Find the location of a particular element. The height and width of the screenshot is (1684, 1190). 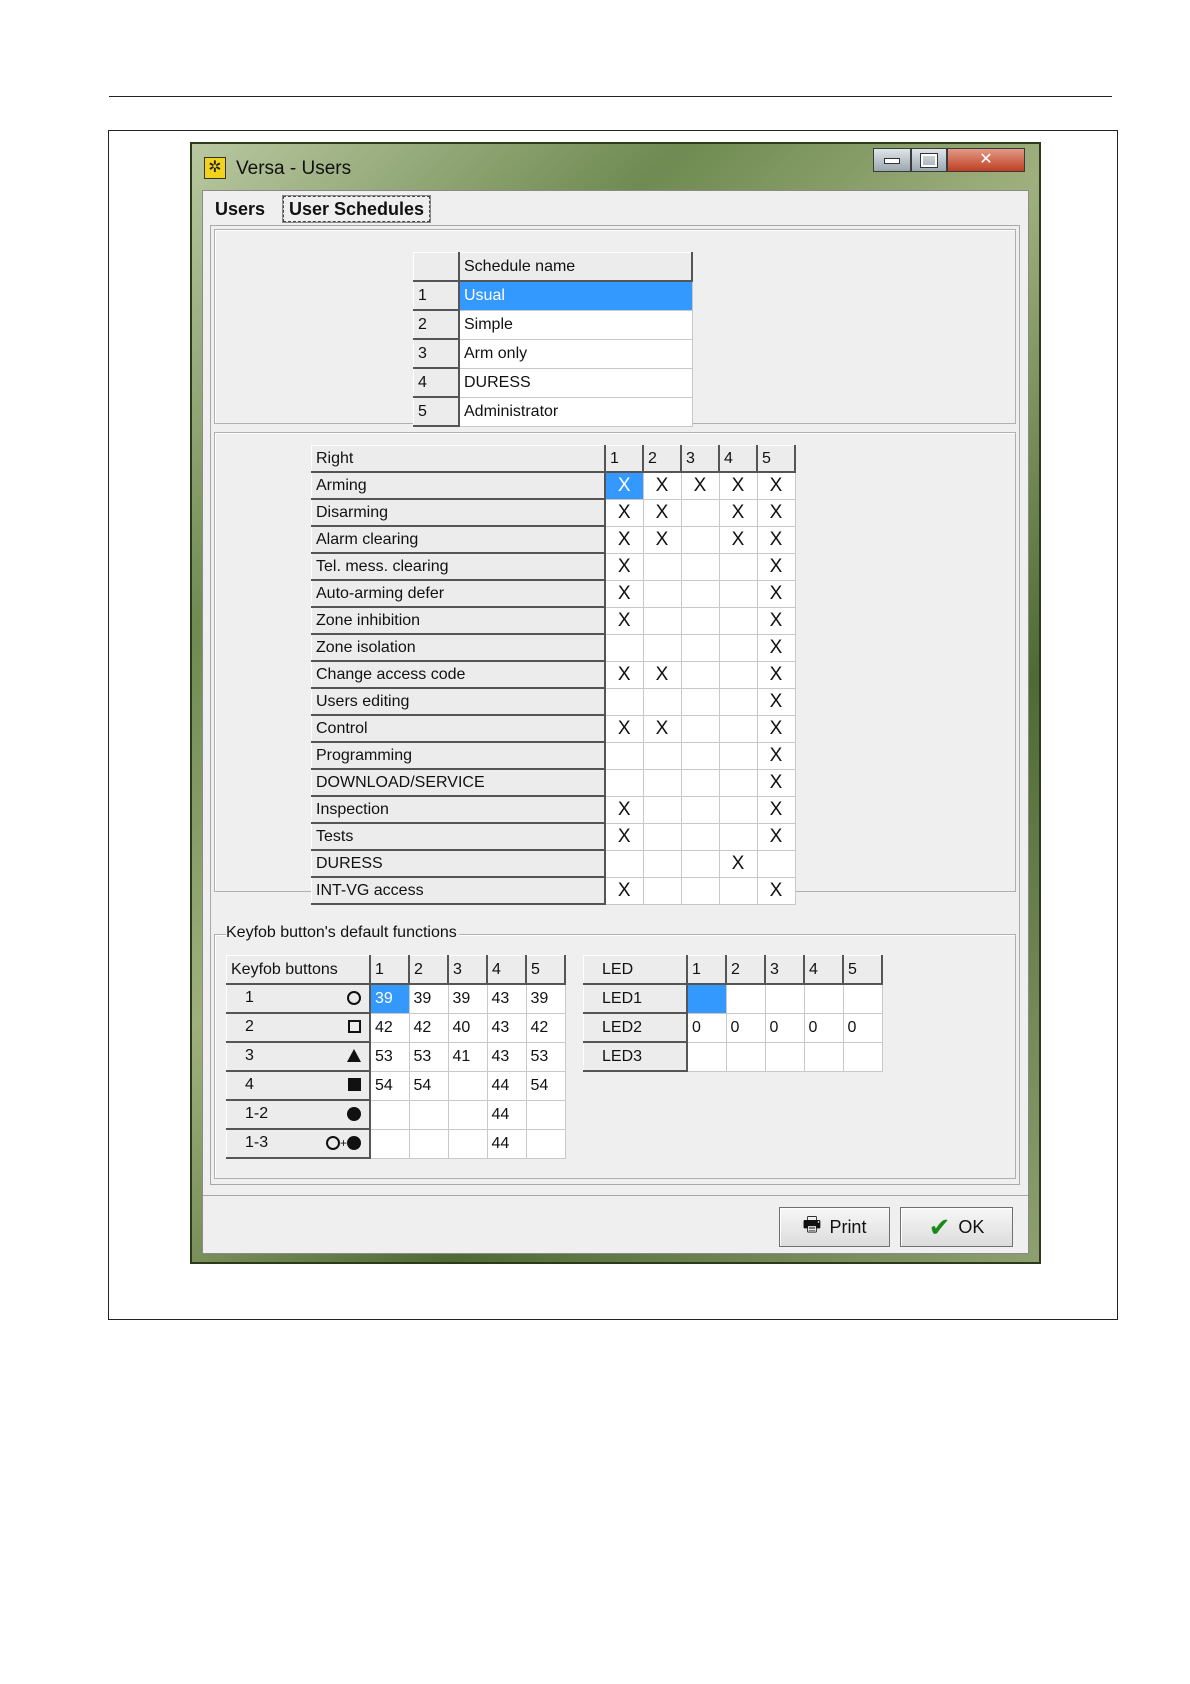

minimize-button is located at coordinates (892, 160).